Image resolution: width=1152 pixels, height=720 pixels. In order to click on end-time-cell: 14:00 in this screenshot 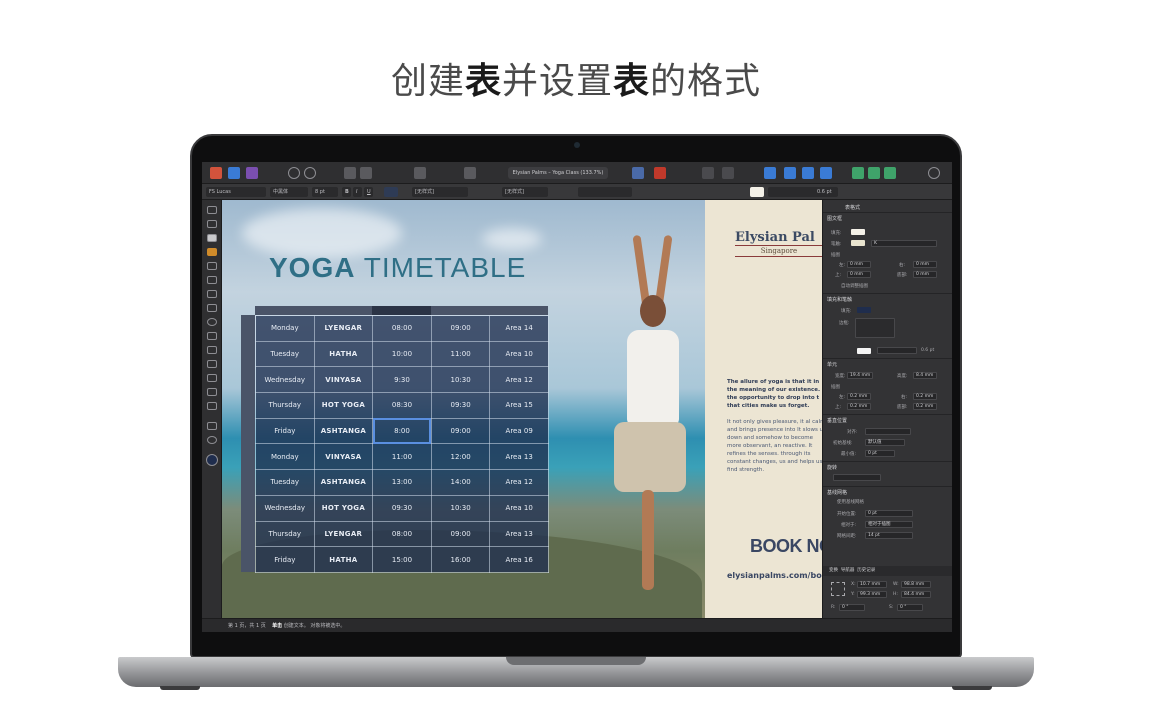, I will do `click(460, 482)`.